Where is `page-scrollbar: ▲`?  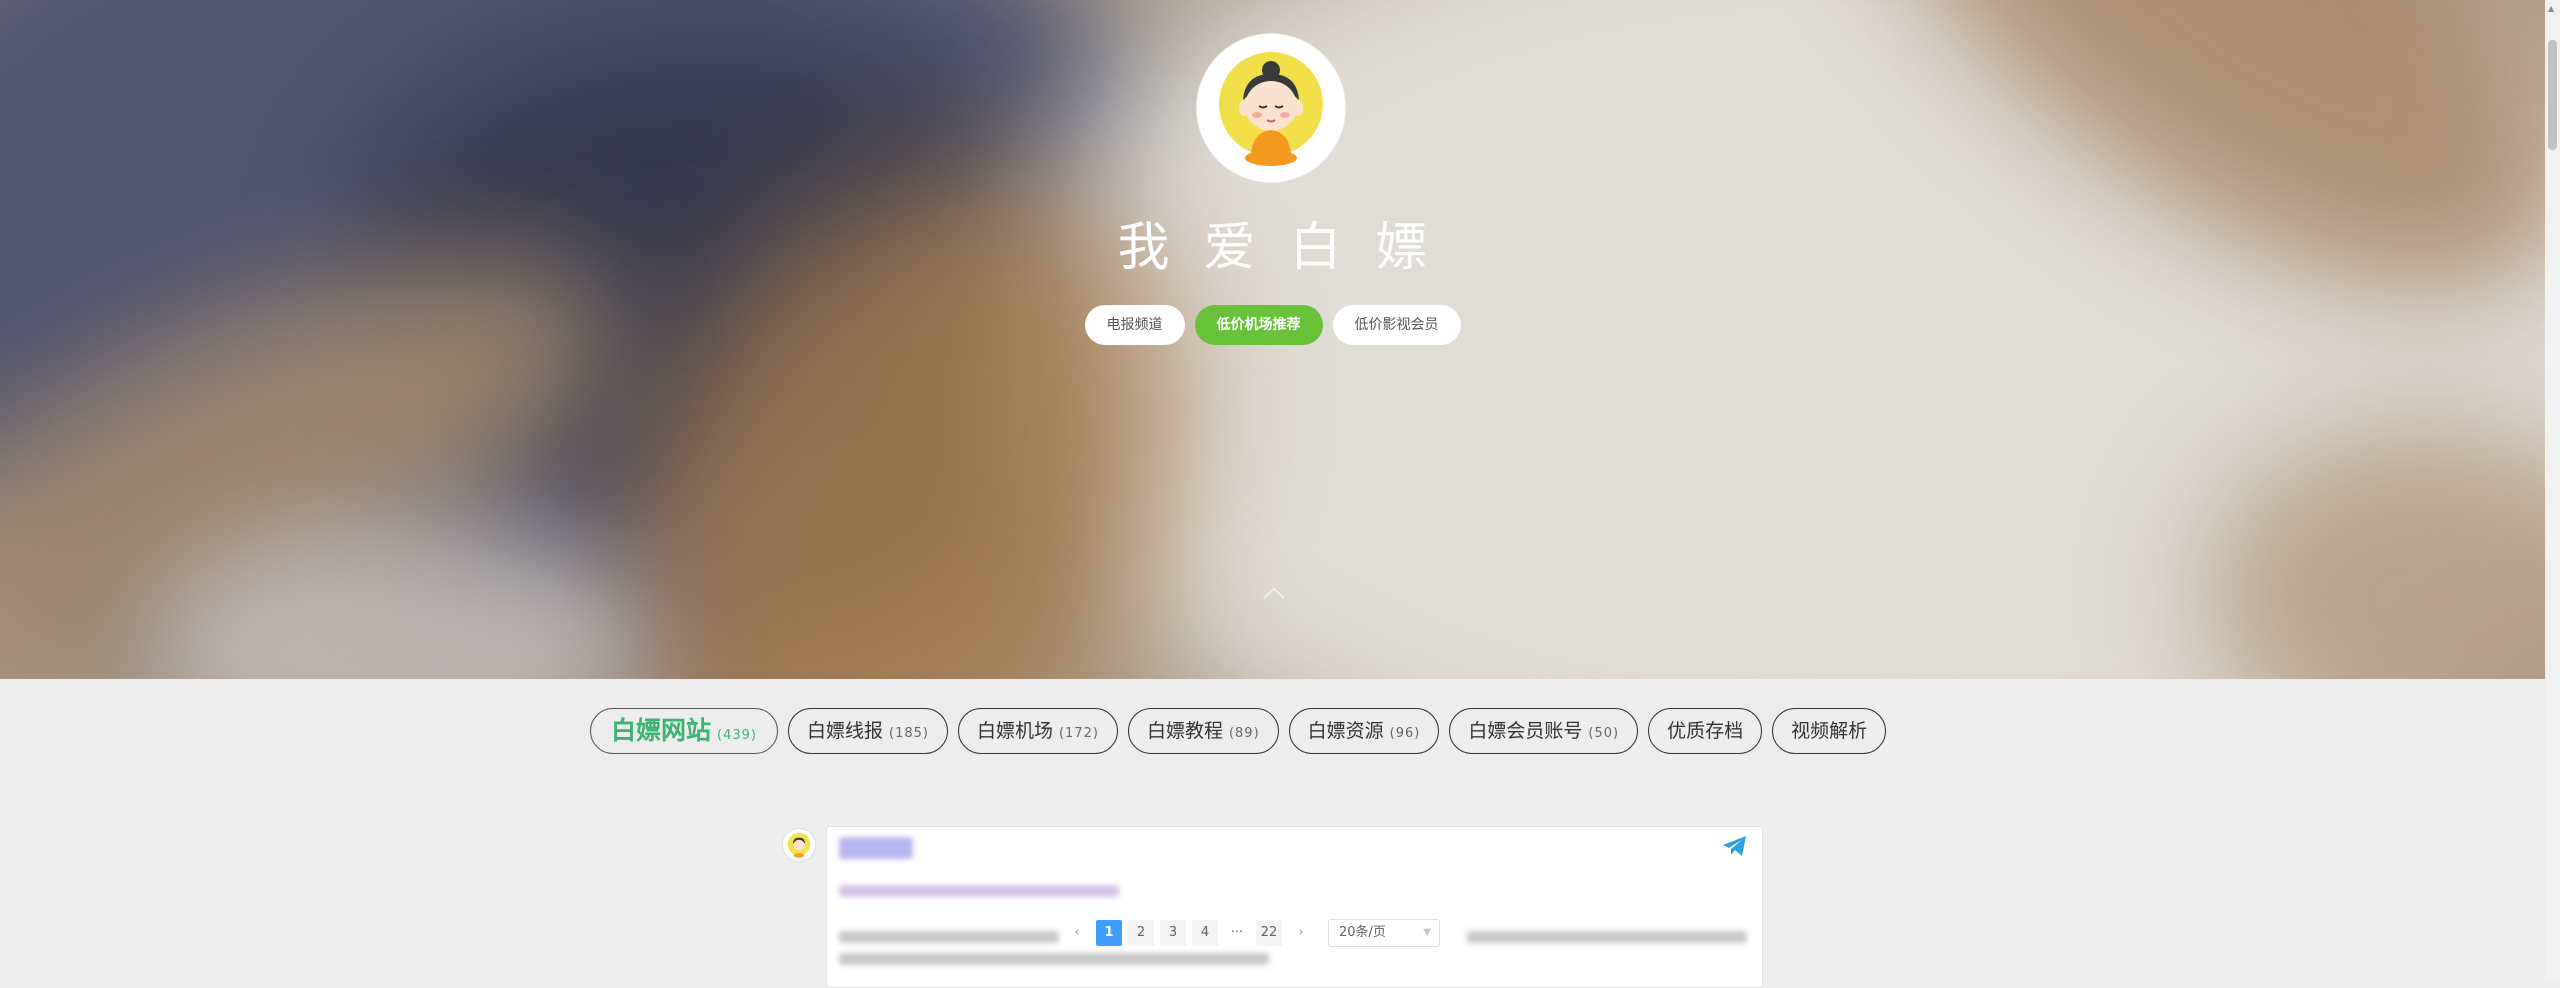
page-scrollbar: ▲ is located at coordinates (2552, 489).